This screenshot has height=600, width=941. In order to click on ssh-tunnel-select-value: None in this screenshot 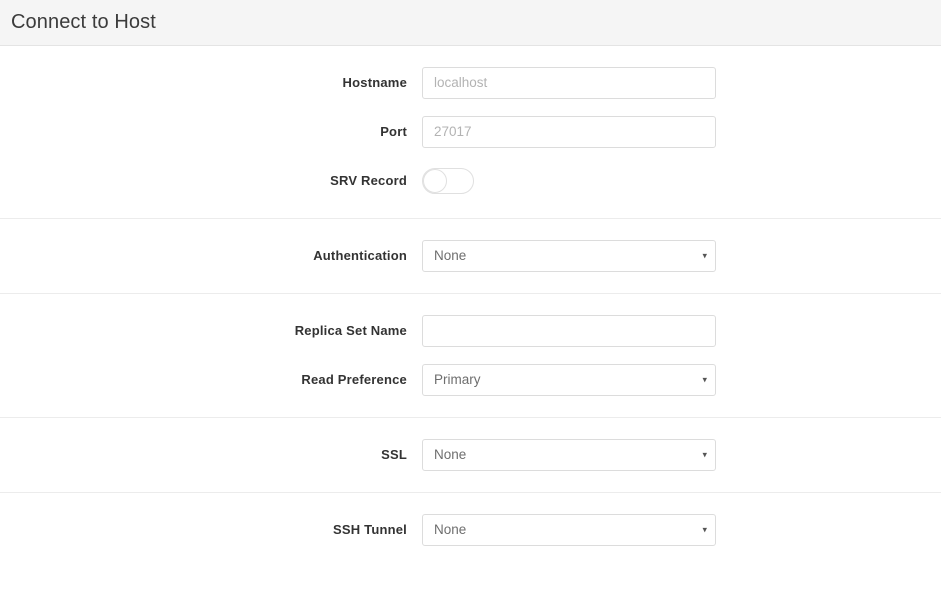, I will do `click(569, 529)`.